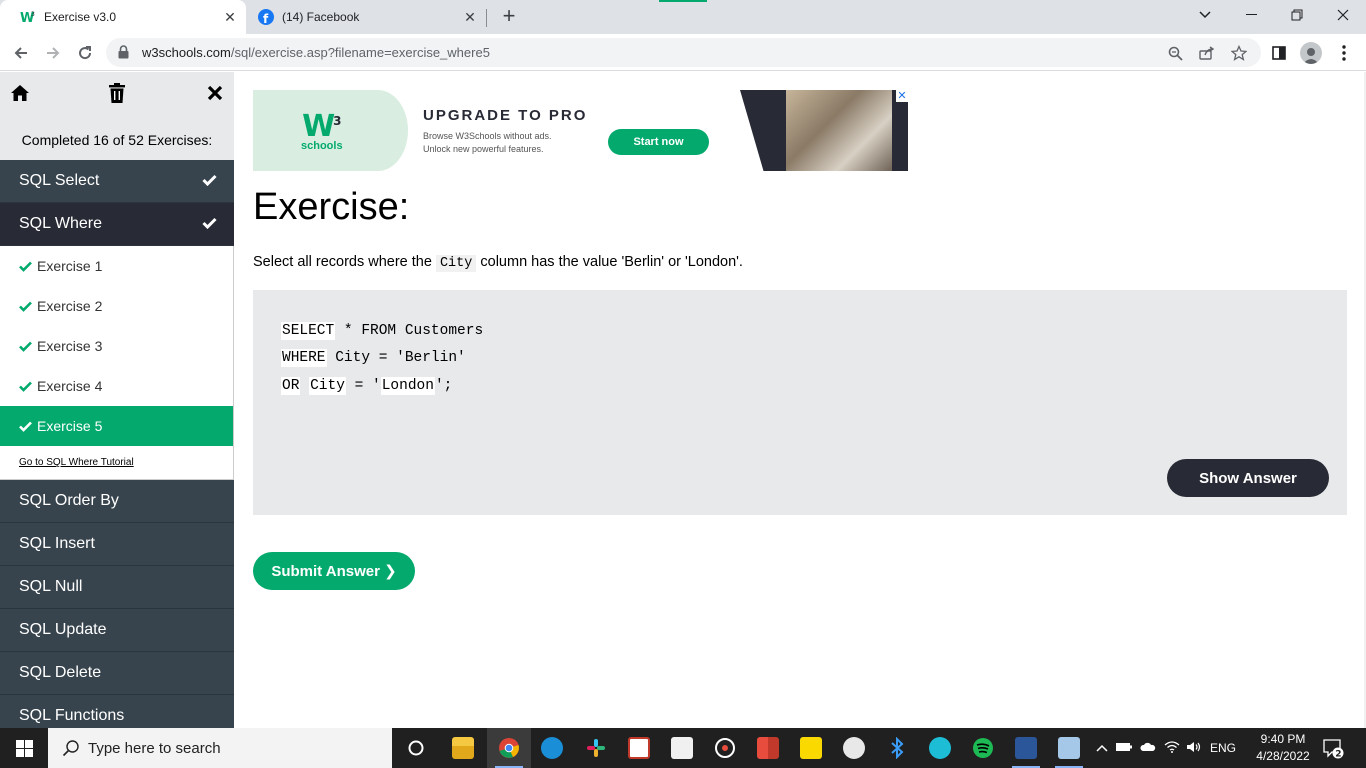  Describe the element at coordinates (1069, 748) in the screenshot. I see `remote-desktop-icon` at that location.